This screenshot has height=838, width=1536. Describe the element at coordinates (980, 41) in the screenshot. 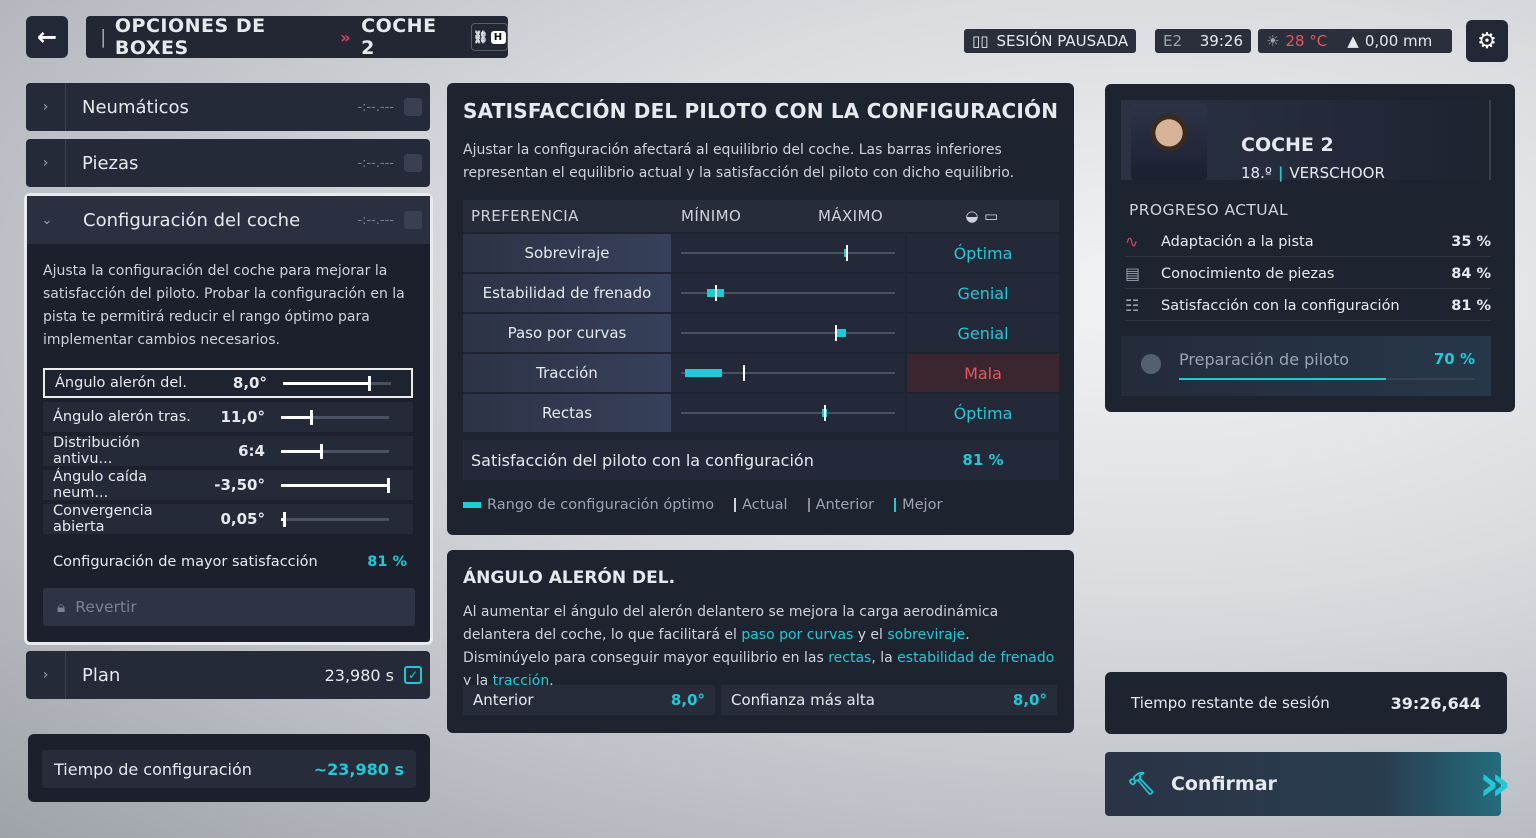

I see `pause-icon: ▯▯` at that location.